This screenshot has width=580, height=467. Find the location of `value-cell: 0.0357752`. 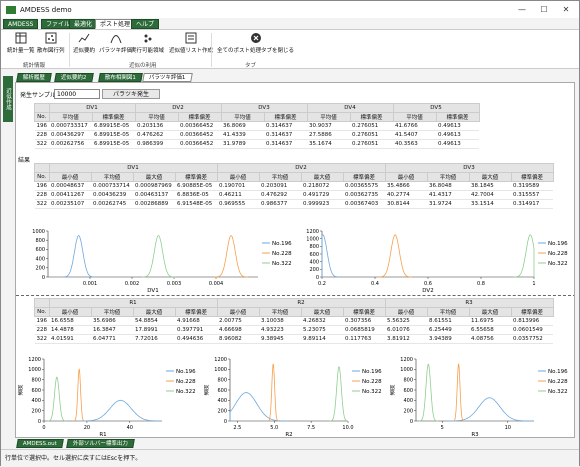

value-cell: 0.0357752 is located at coordinates (532, 339).